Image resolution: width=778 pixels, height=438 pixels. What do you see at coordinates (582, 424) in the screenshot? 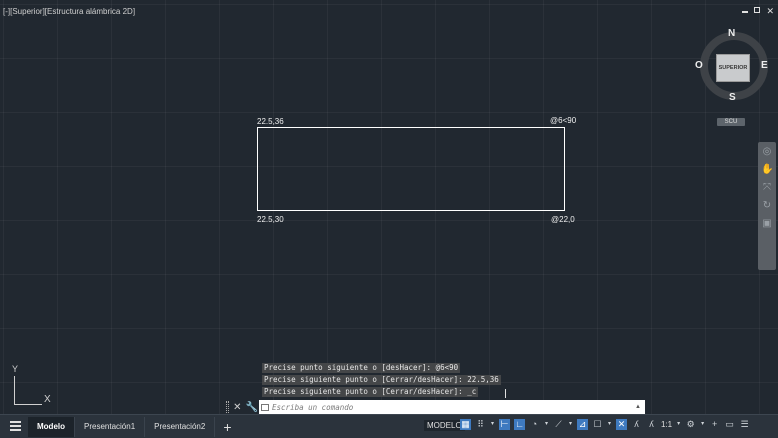
I see `osnap-icon: ⊿` at bounding box center [582, 424].